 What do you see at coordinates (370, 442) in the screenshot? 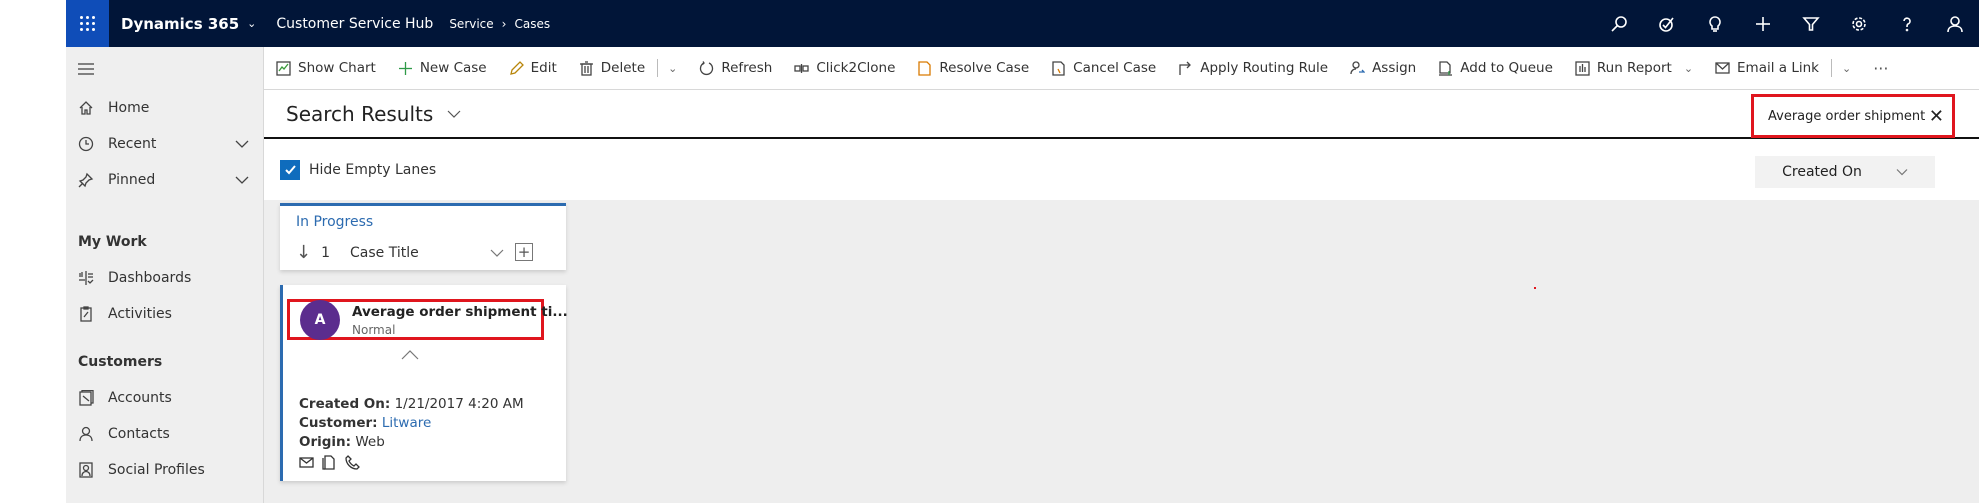
I see `field-value: Web` at bounding box center [370, 442].